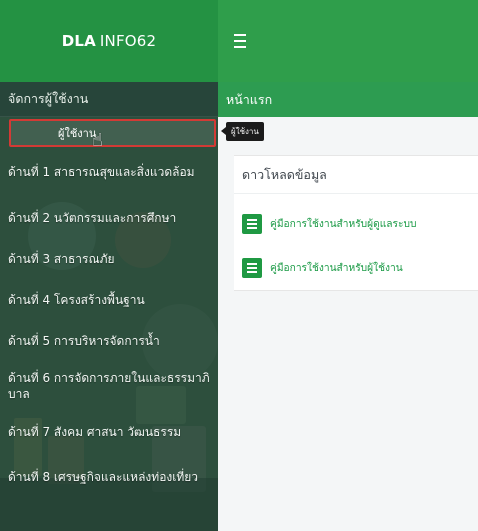 The height and width of the screenshot is (531, 478). I want to click on sidebar-item-label: ผู้ใช้งาน, so click(77, 133).